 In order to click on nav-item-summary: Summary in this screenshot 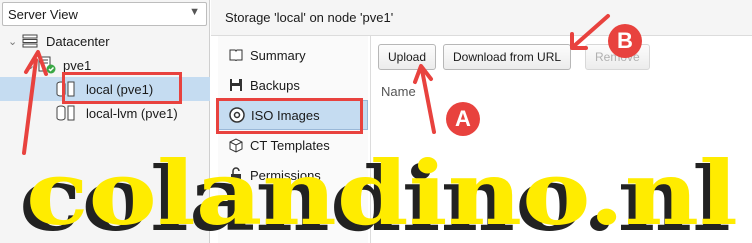, I will do `click(293, 55)`.